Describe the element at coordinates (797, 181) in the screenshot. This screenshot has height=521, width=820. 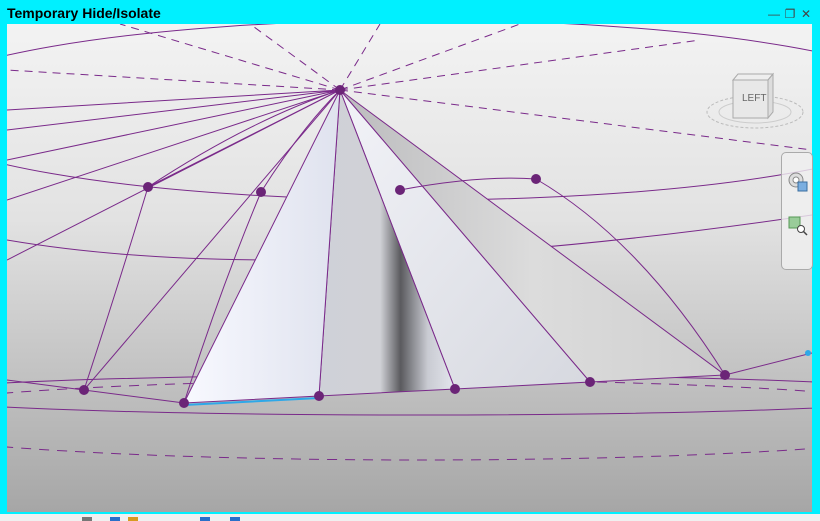
I see `steering-wheel-icon` at that location.